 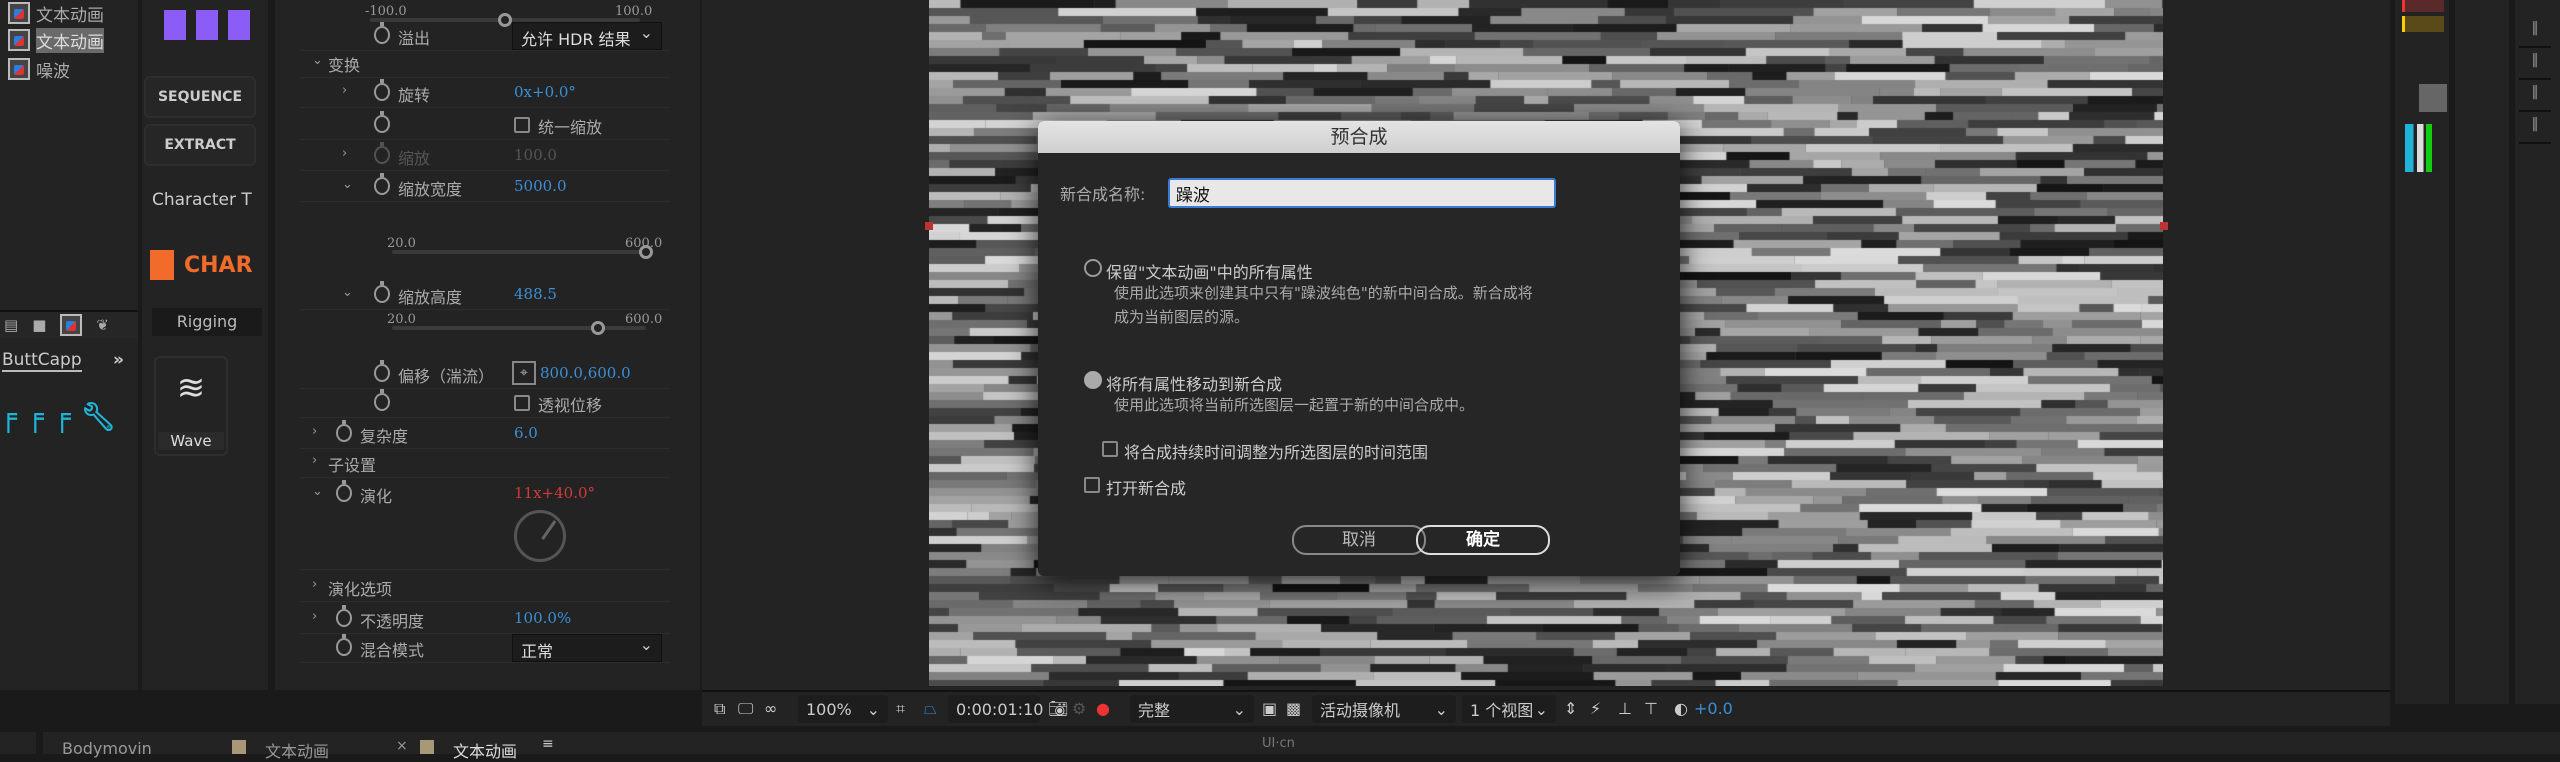 I want to click on property-value: 5000.0, so click(x=540, y=186).